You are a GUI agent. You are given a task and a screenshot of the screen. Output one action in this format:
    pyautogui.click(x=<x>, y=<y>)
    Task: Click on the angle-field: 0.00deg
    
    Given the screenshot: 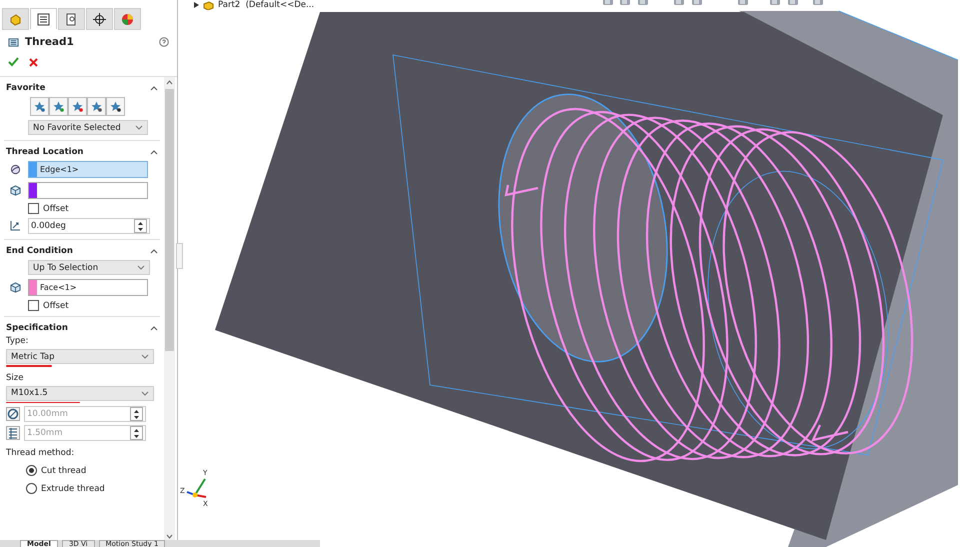 What is the action you would take?
    pyautogui.click(x=89, y=226)
    